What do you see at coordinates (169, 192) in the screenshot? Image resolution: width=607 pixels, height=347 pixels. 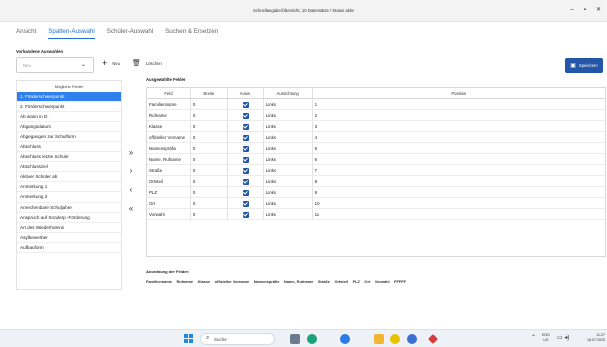 I see `cell-feld: PLZ` at bounding box center [169, 192].